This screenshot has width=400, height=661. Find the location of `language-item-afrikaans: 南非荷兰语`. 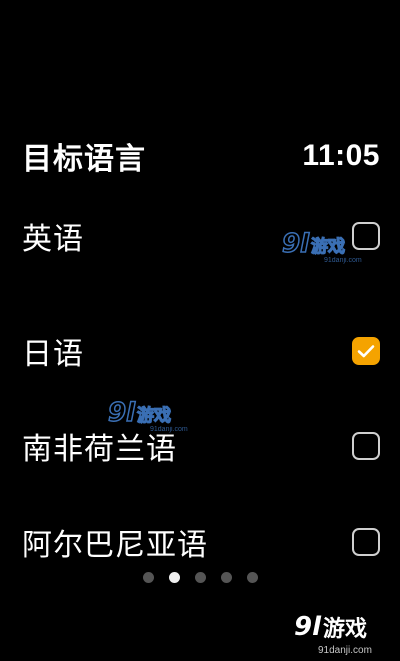

language-item-afrikaans: 南非荷兰语 is located at coordinates (201, 446).